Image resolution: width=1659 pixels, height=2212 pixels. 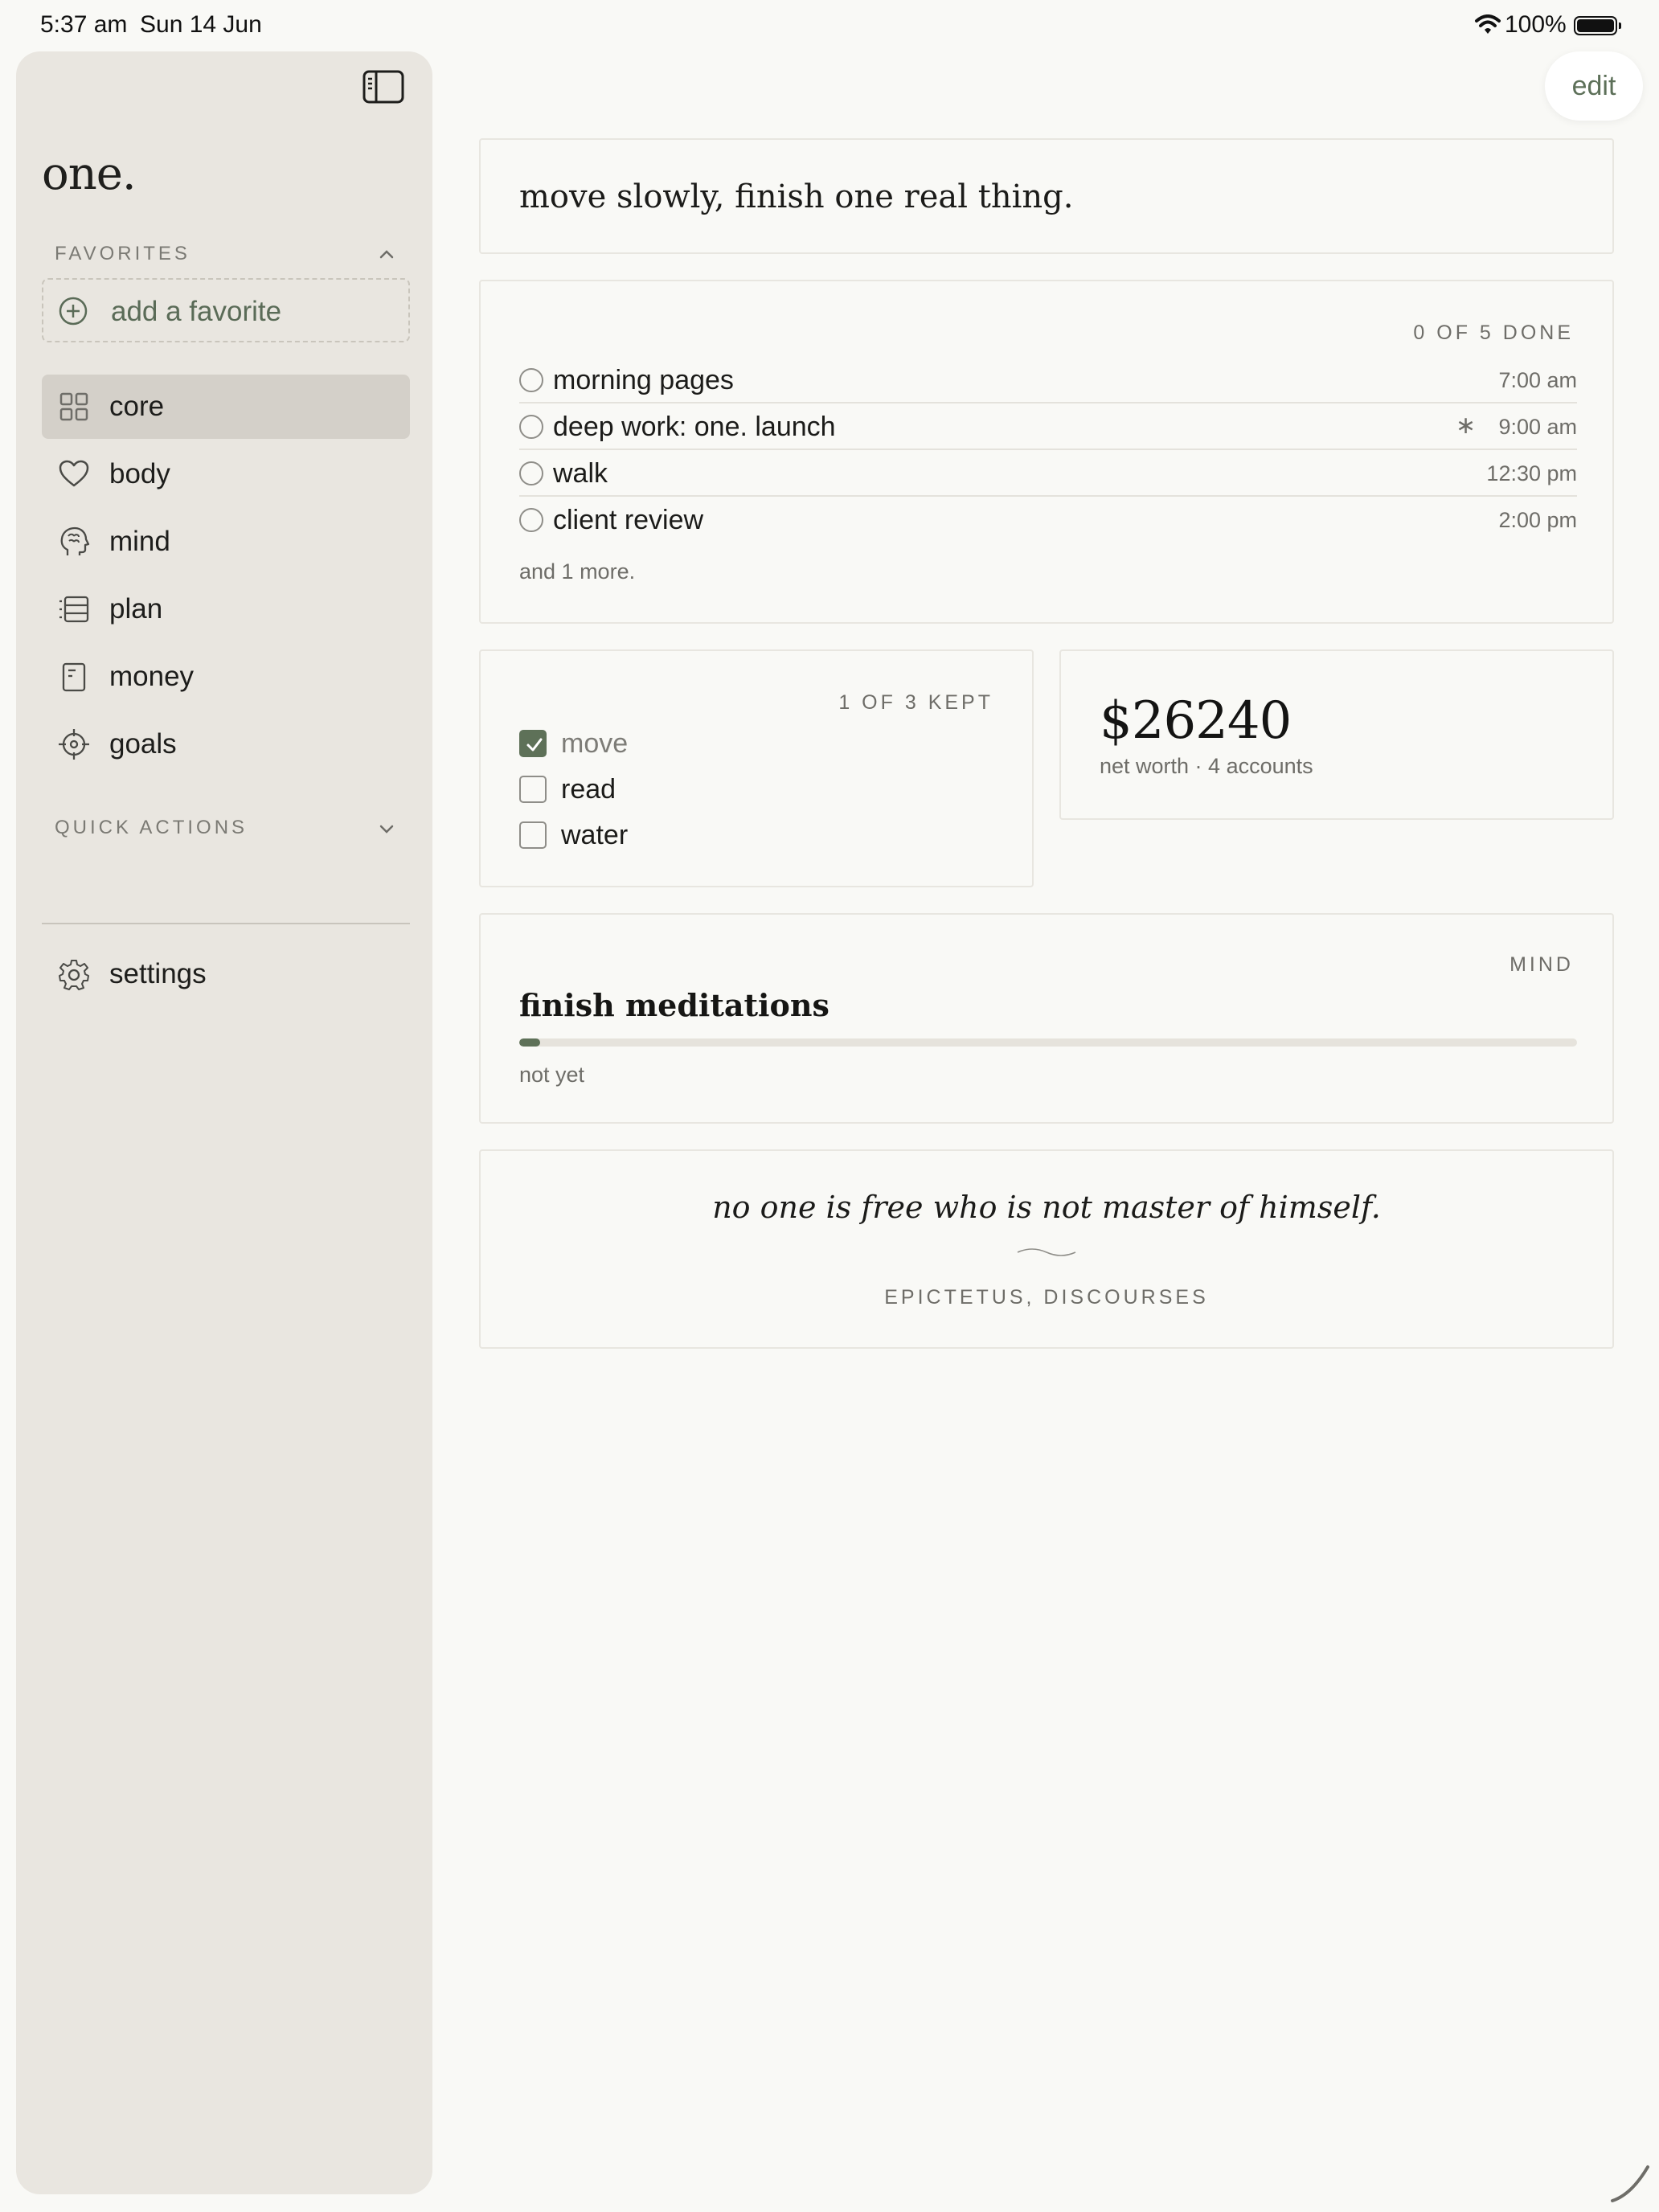 What do you see at coordinates (158, 973) in the screenshot?
I see `sidebar-item-label: settings` at bounding box center [158, 973].